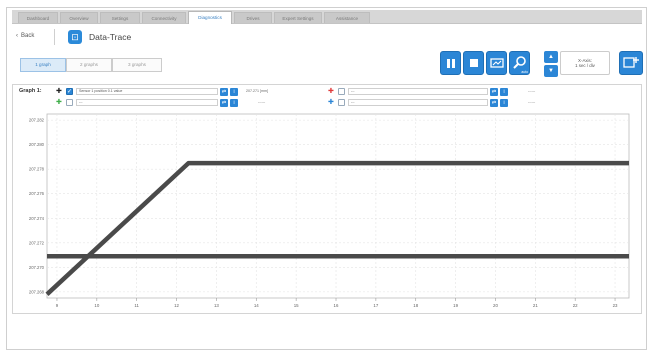  I want to click on pause-icon, so click(451, 63).